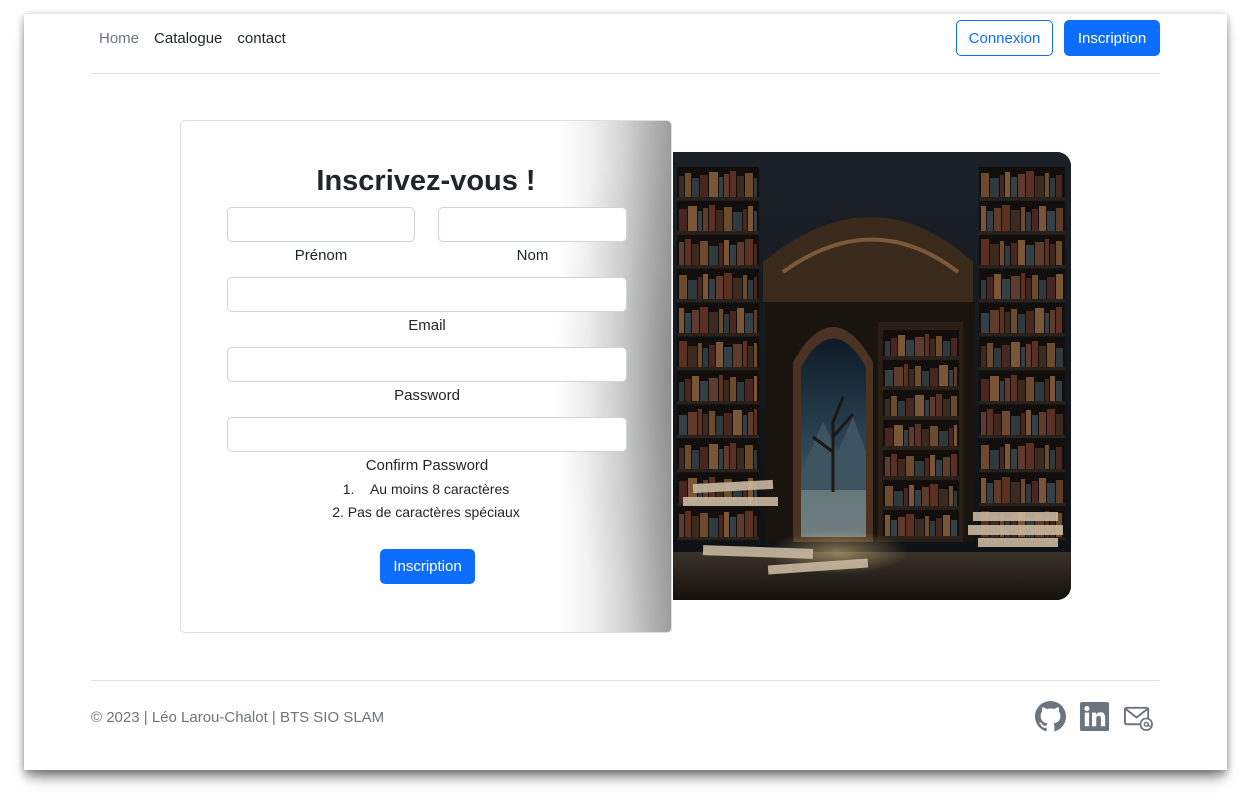 Image resolution: width=1251 pixels, height=801 pixels. I want to click on signup-nav-button: Inscription, so click(1112, 38).